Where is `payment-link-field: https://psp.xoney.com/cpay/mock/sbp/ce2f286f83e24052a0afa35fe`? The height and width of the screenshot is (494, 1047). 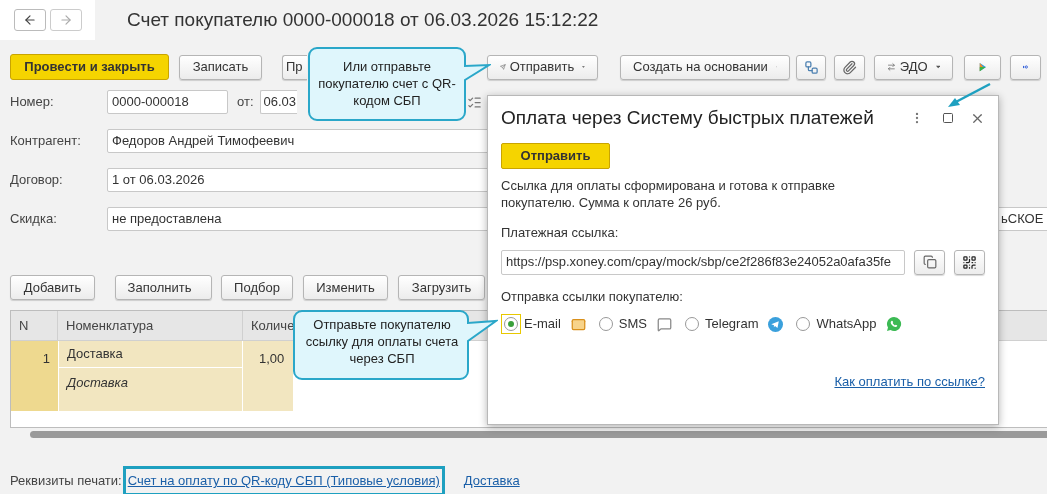 payment-link-field: https://psp.xoney.com/cpay/mock/sbp/ce2f286f83e24052a0afa35fe is located at coordinates (703, 262).